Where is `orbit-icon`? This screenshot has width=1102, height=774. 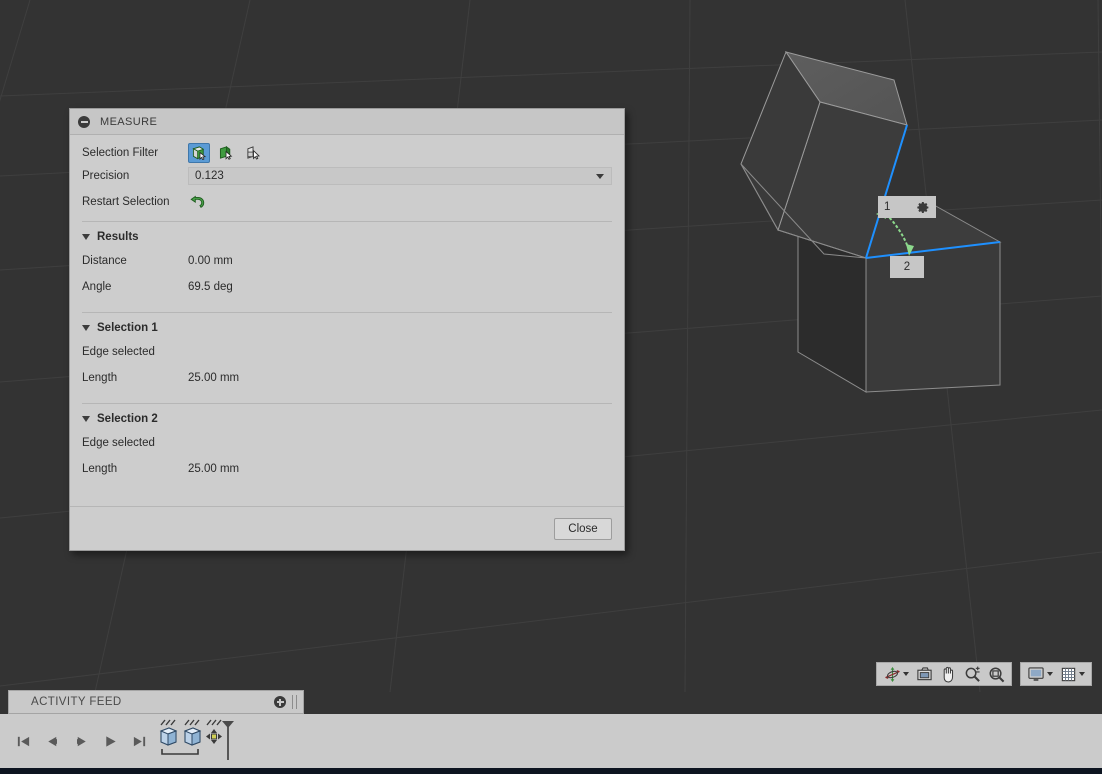
orbit-icon is located at coordinates (892, 674).